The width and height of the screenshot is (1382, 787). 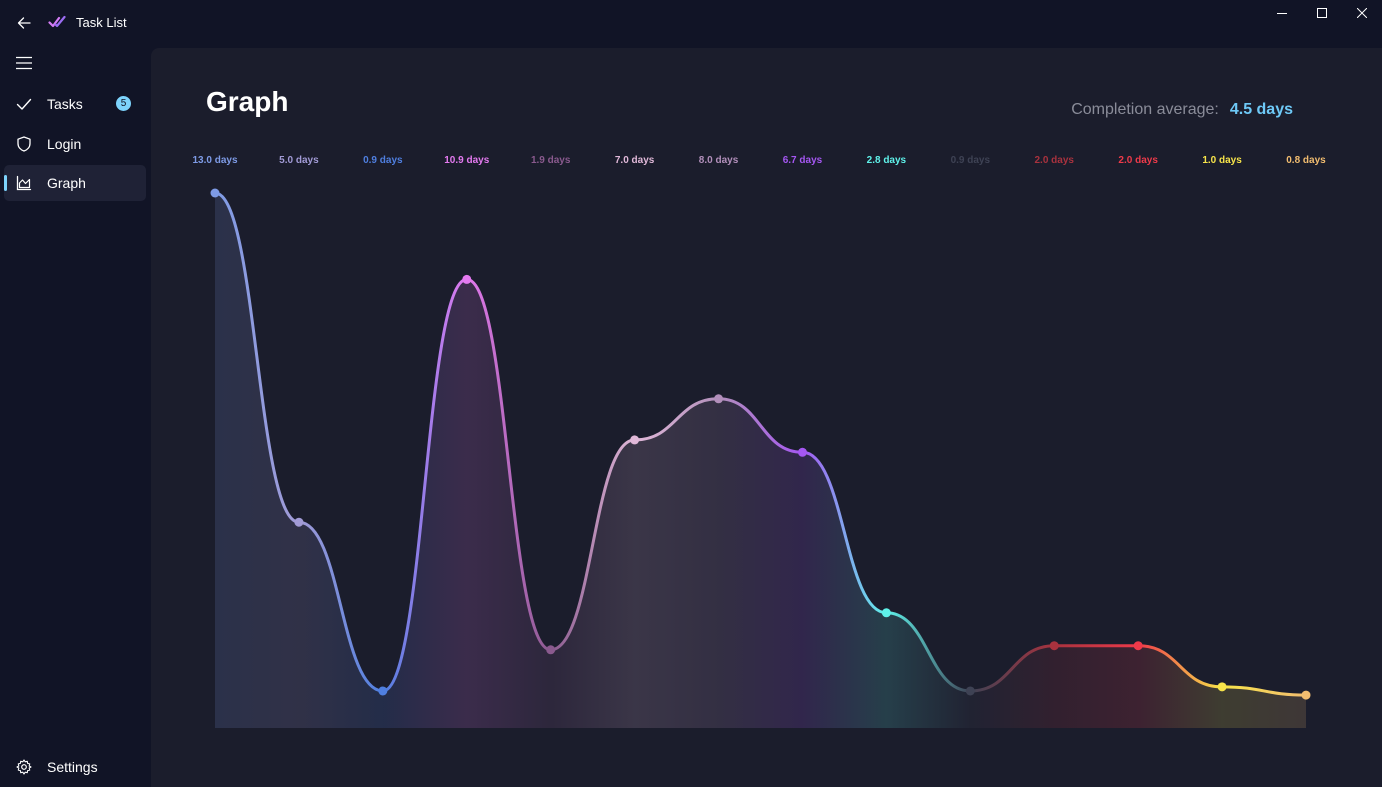 What do you see at coordinates (635, 160) in the screenshot?
I see `chart-value-label: 7.0 days` at bounding box center [635, 160].